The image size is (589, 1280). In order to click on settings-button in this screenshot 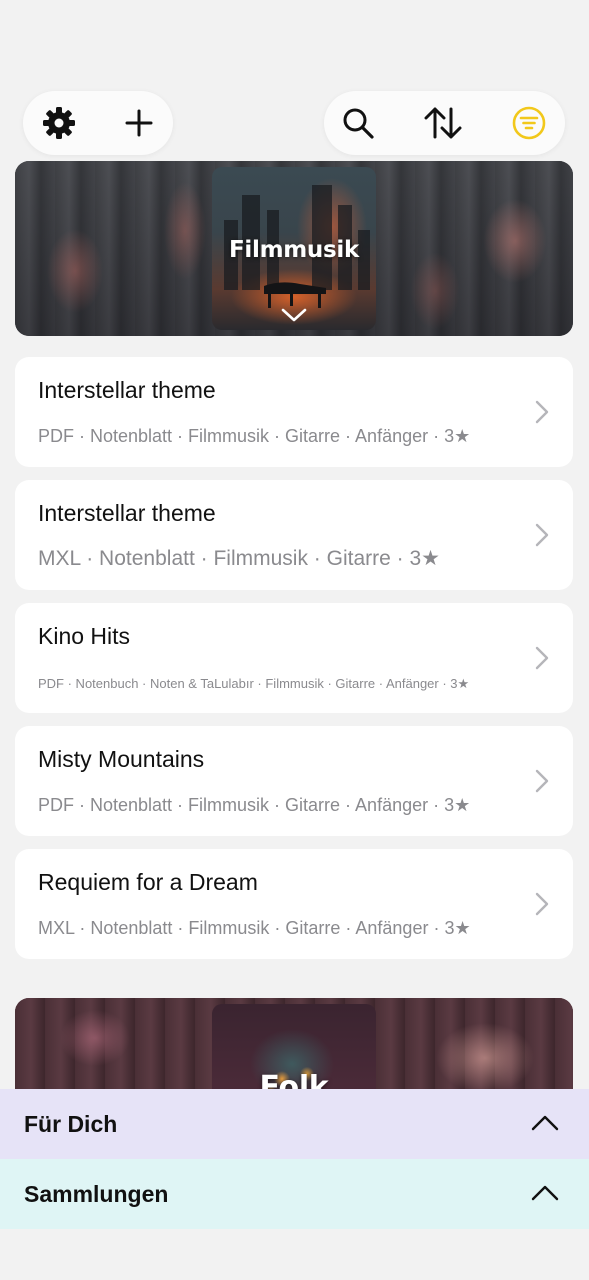, I will do `click(59, 123)`.